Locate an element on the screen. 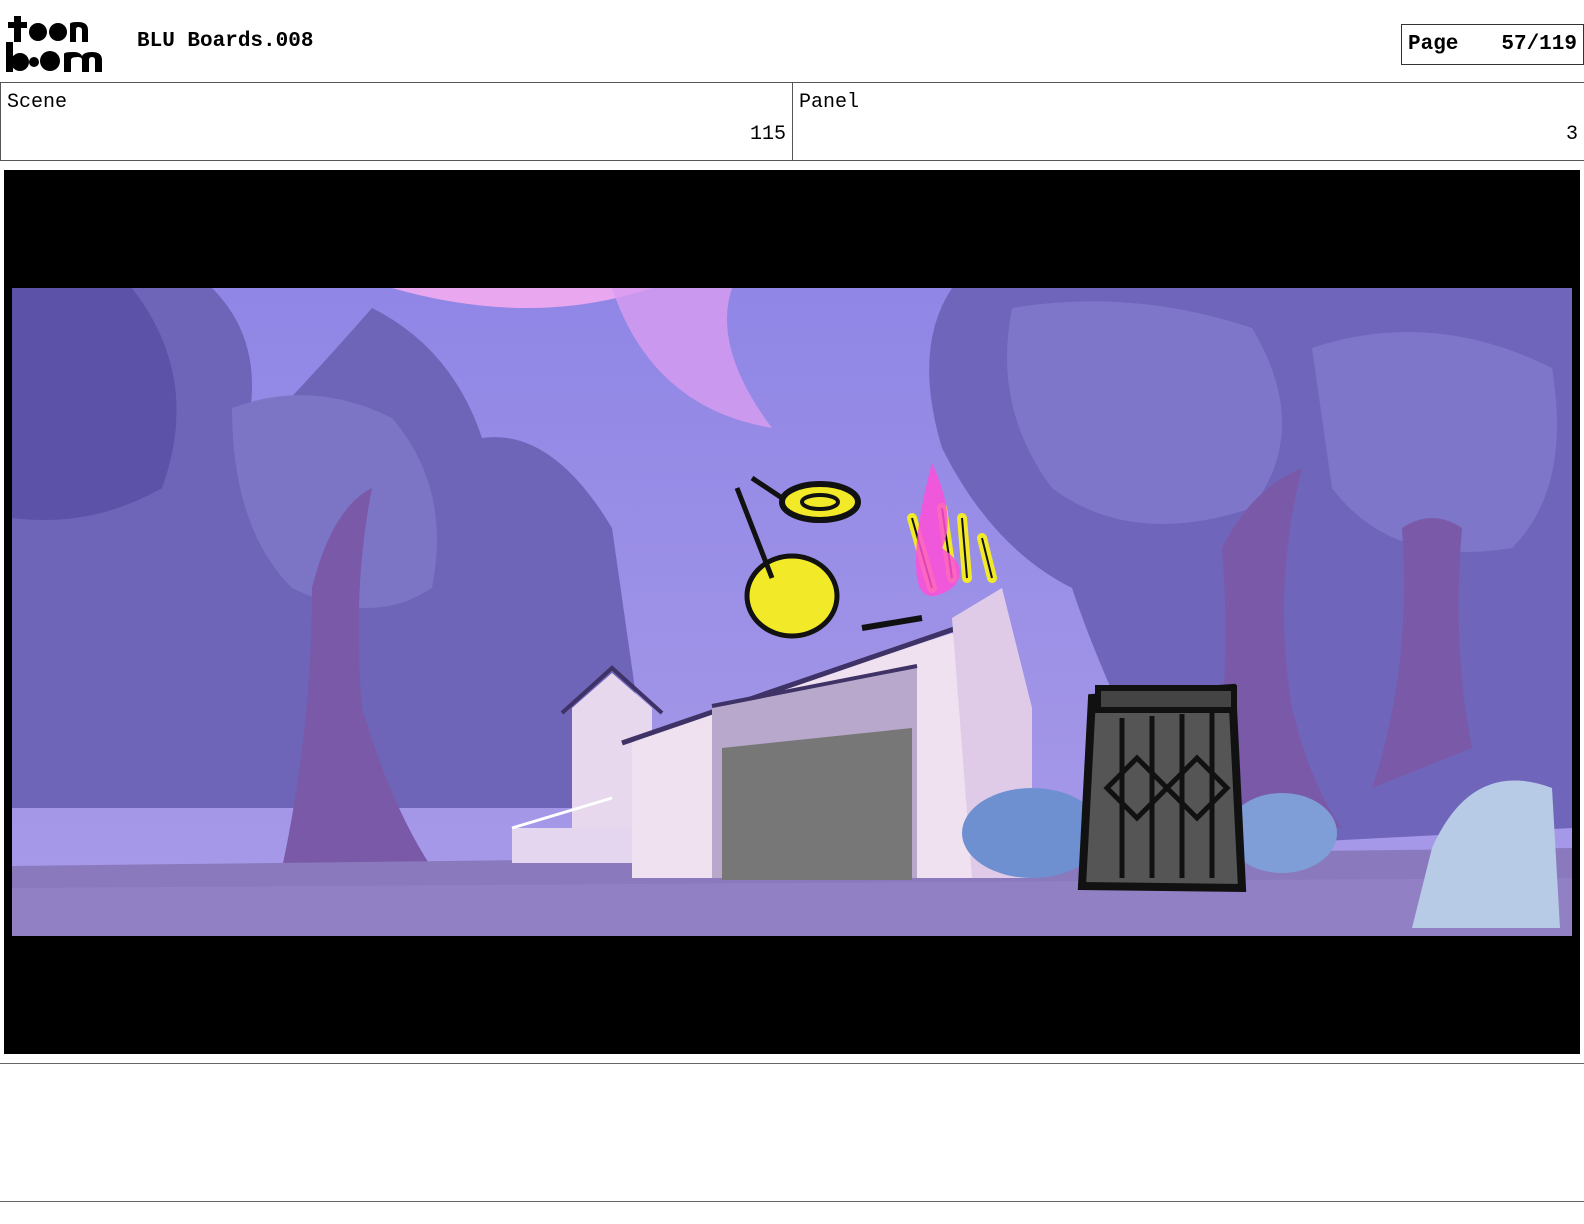 This screenshot has width=1584, height=1224. page-indicator: Page 57/119 is located at coordinates (1492, 44).